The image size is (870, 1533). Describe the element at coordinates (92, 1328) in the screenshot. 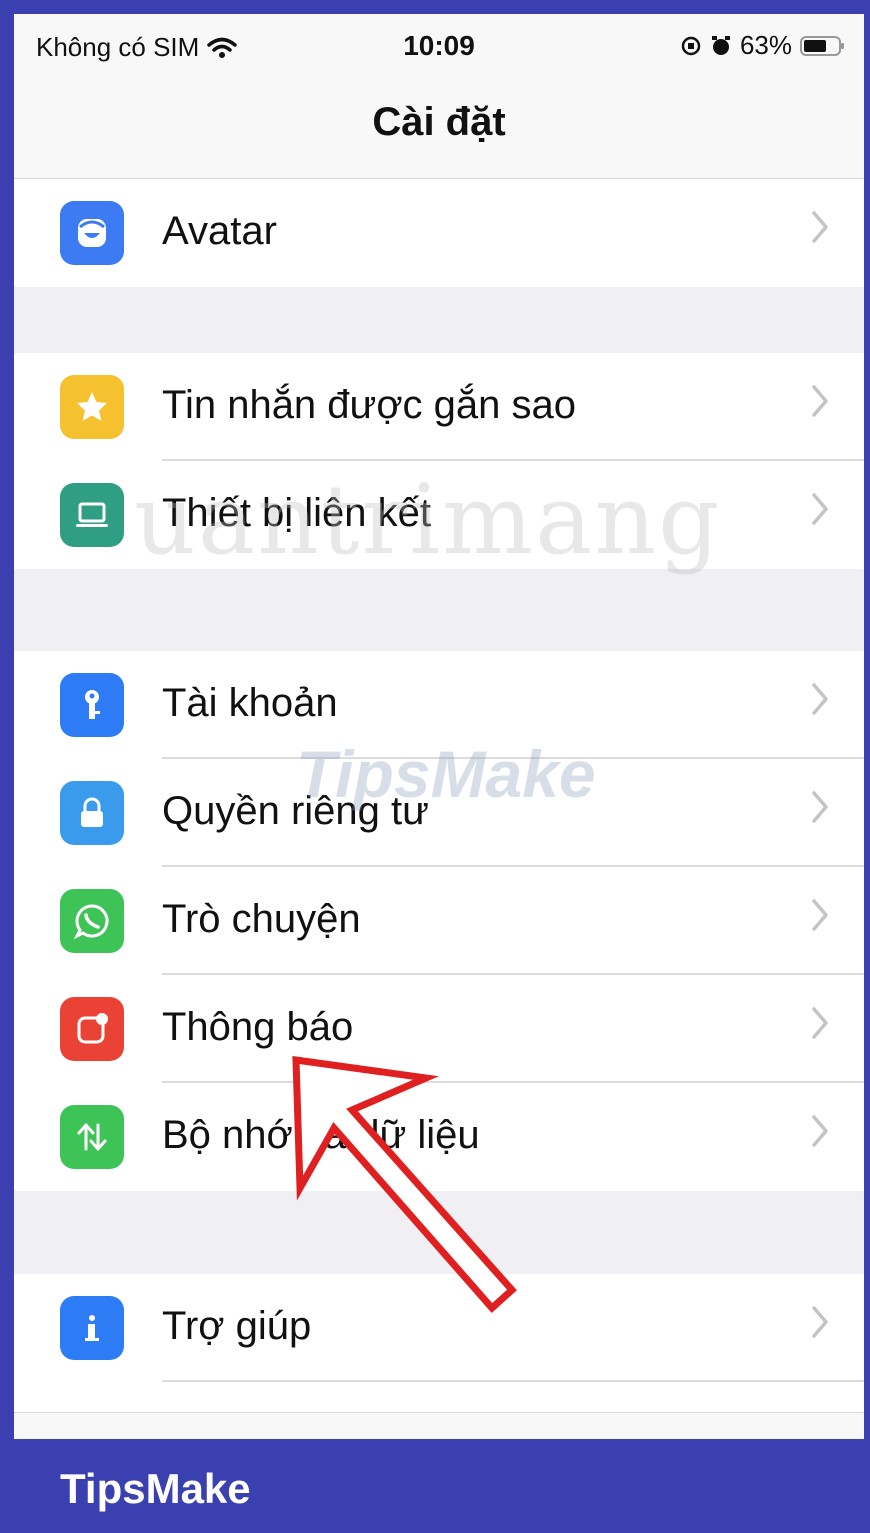

I see `info-icon` at that location.